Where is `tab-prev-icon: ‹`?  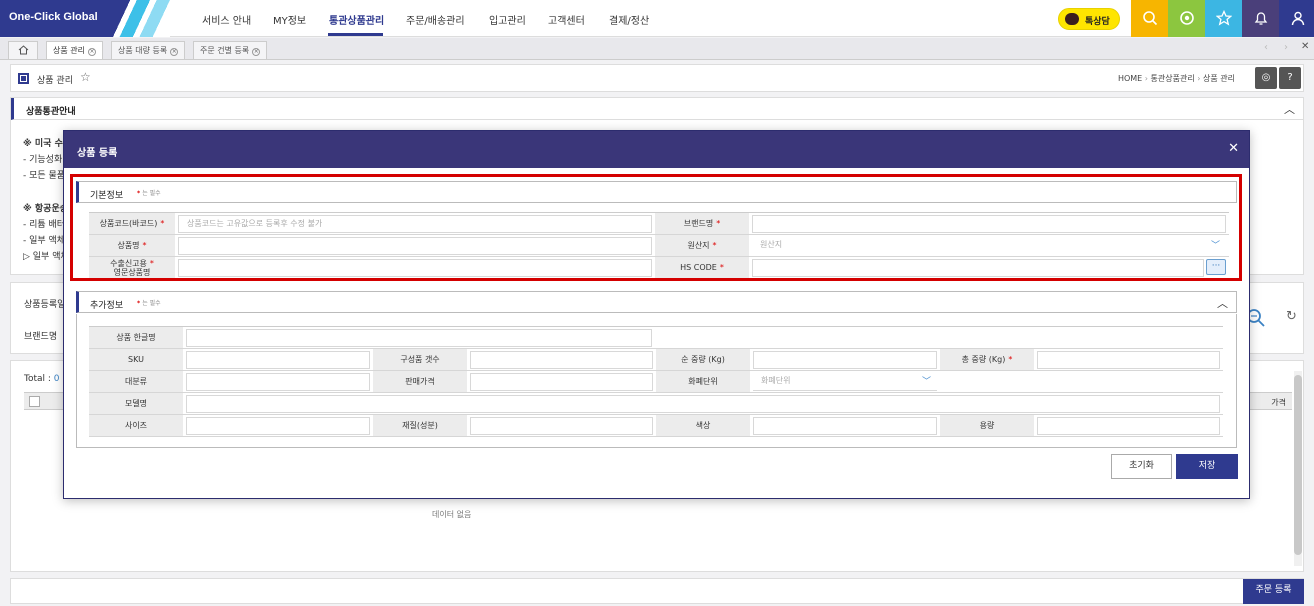 tab-prev-icon: ‹ is located at coordinates (1266, 47).